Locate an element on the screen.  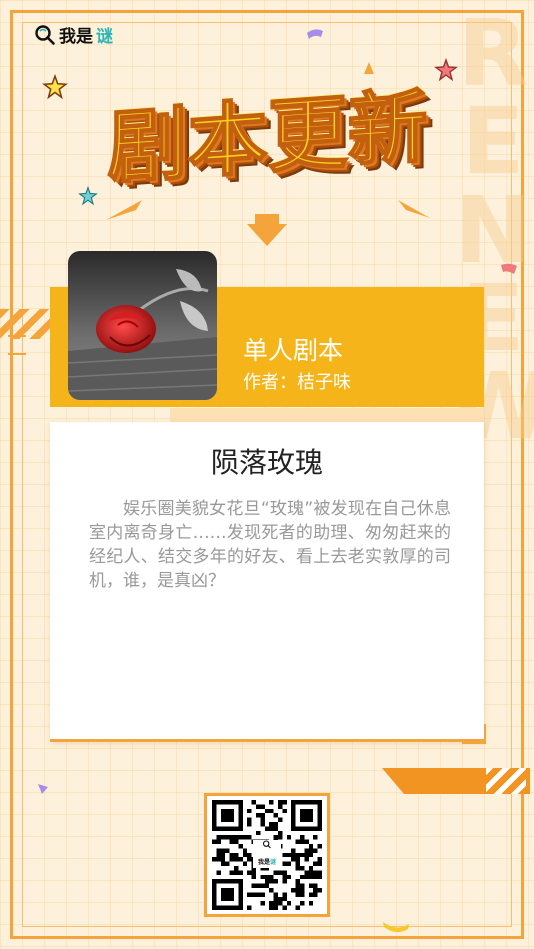
qr-logo-accent: 谜 is located at coordinates (273, 862).